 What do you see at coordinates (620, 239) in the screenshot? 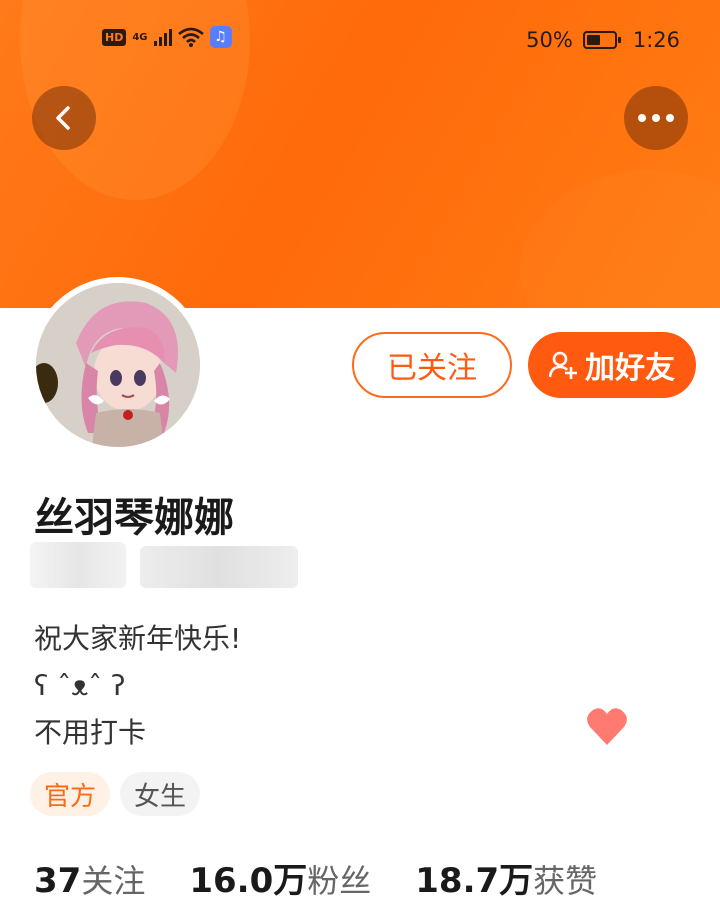
I see `banner-decoration` at bounding box center [620, 239].